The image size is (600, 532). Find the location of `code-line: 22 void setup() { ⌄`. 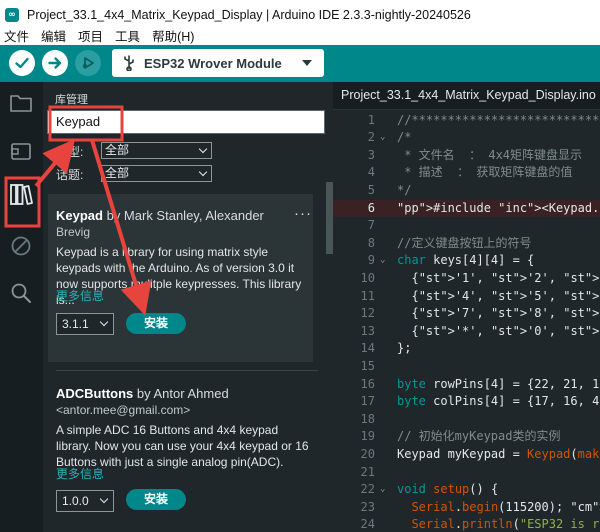

code-line: 22 void setup() { ⌄ is located at coordinates (466, 490).